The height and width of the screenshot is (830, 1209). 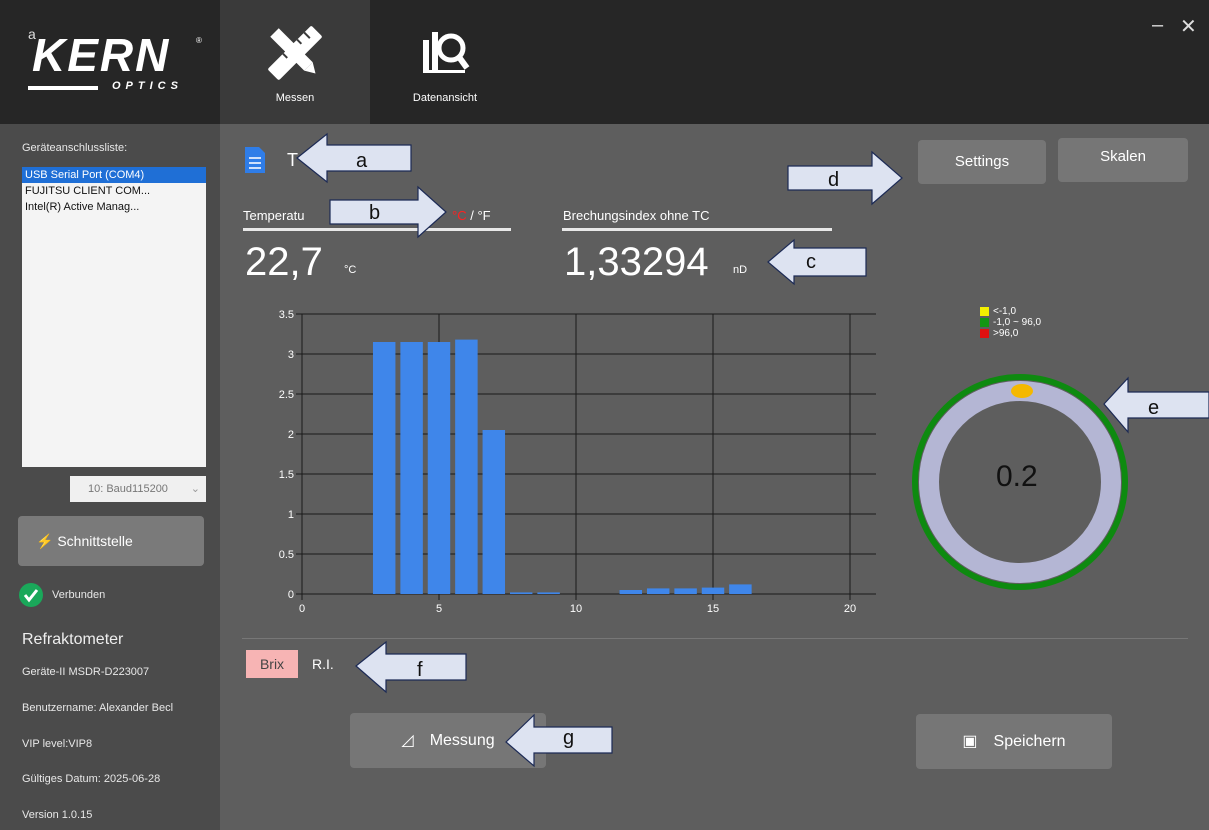 What do you see at coordinates (73, 639) in the screenshot?
I see `device-type: Refraktometer` at bounding box center [73, 639].